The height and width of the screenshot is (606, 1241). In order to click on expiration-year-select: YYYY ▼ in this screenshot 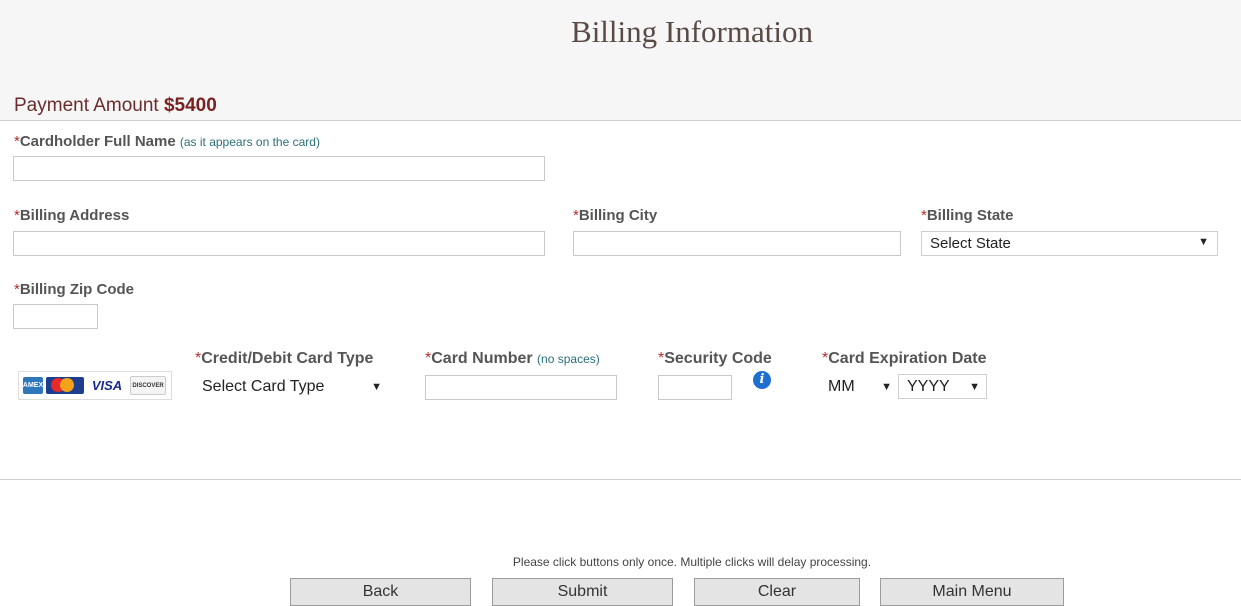, I will do `click(942, 386)`.